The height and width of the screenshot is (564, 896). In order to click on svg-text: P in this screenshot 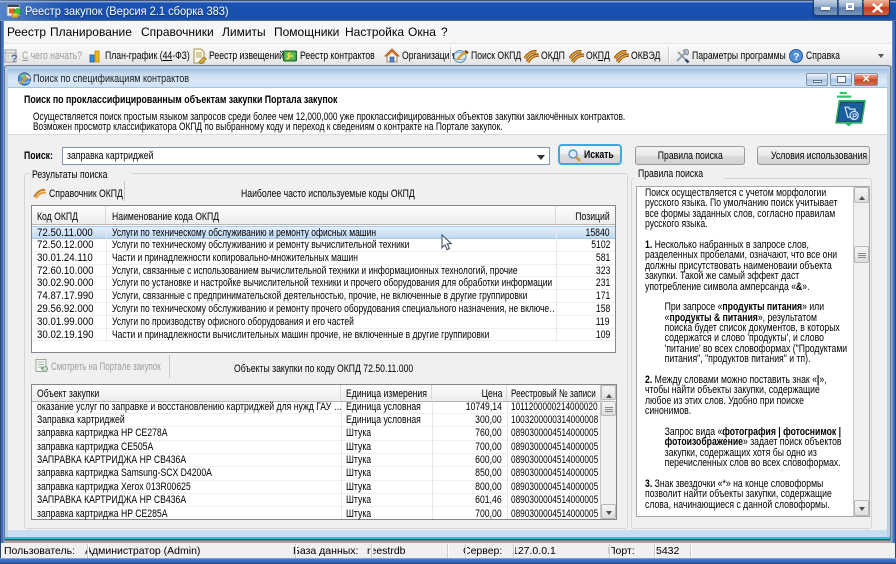, I will do `click(854, 116)`.